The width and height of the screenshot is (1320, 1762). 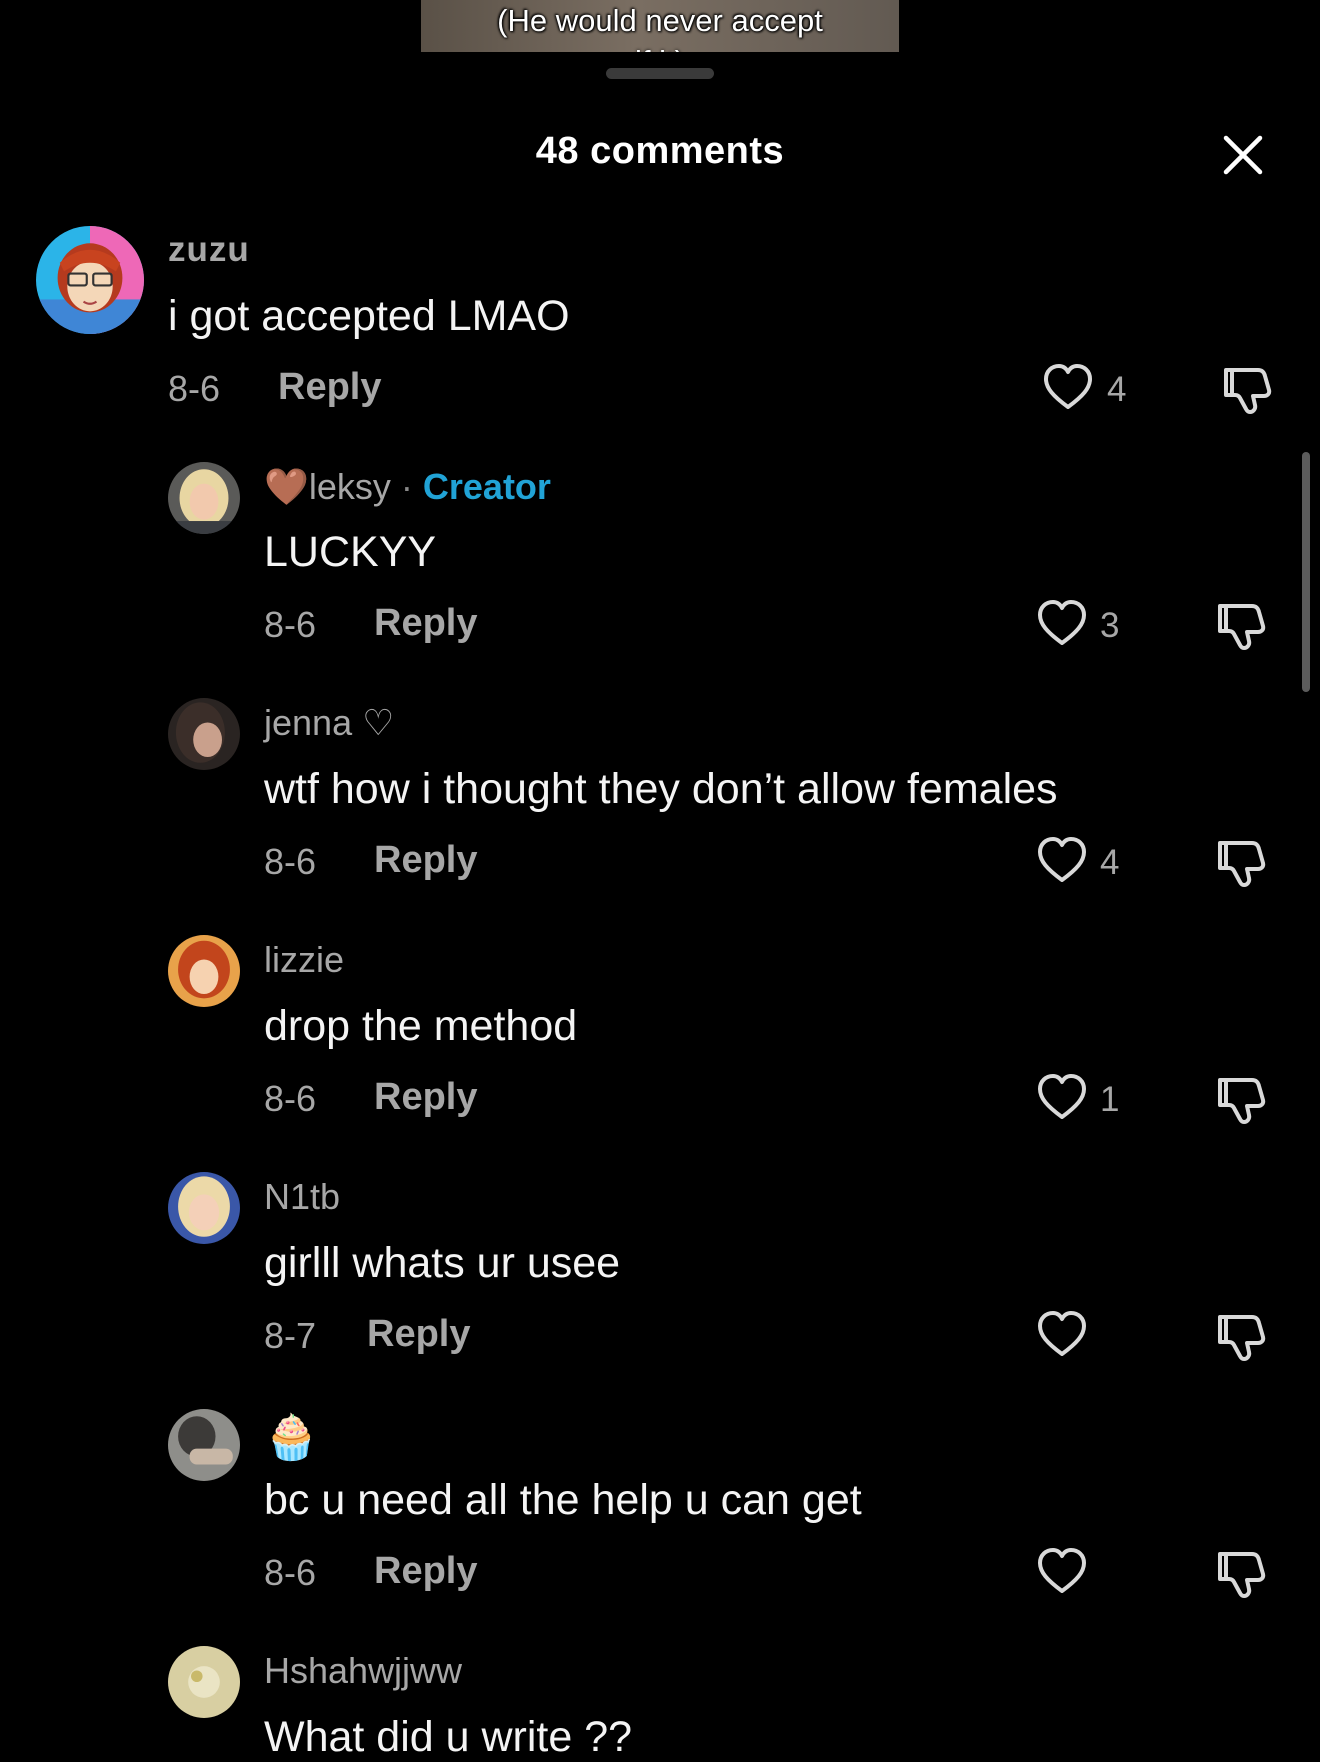 What do you see at coordinates (407, 487) in the screenshot?
I see `comment-username: 🤎leksy · Creator` at bounding box center [407, 487].